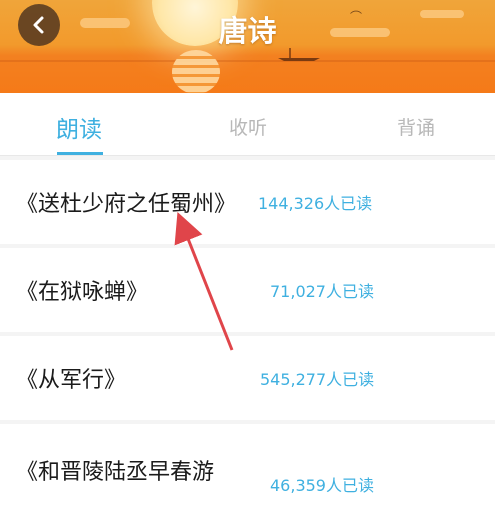 Image resolution: width=495 pixels, height=508 pixels. What do you see at coordinates (315, 203) in the screenshot?
I see `read-count: 144,326人已读` at bounding box center [315, 203].